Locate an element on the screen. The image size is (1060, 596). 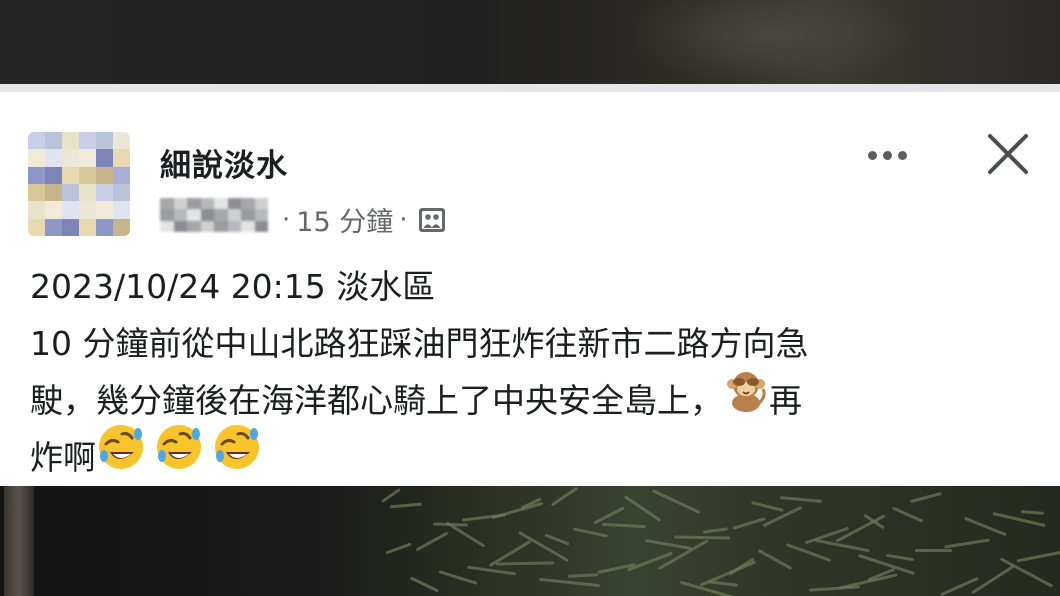
author-name-blurred is located at coordinates (214, 215).